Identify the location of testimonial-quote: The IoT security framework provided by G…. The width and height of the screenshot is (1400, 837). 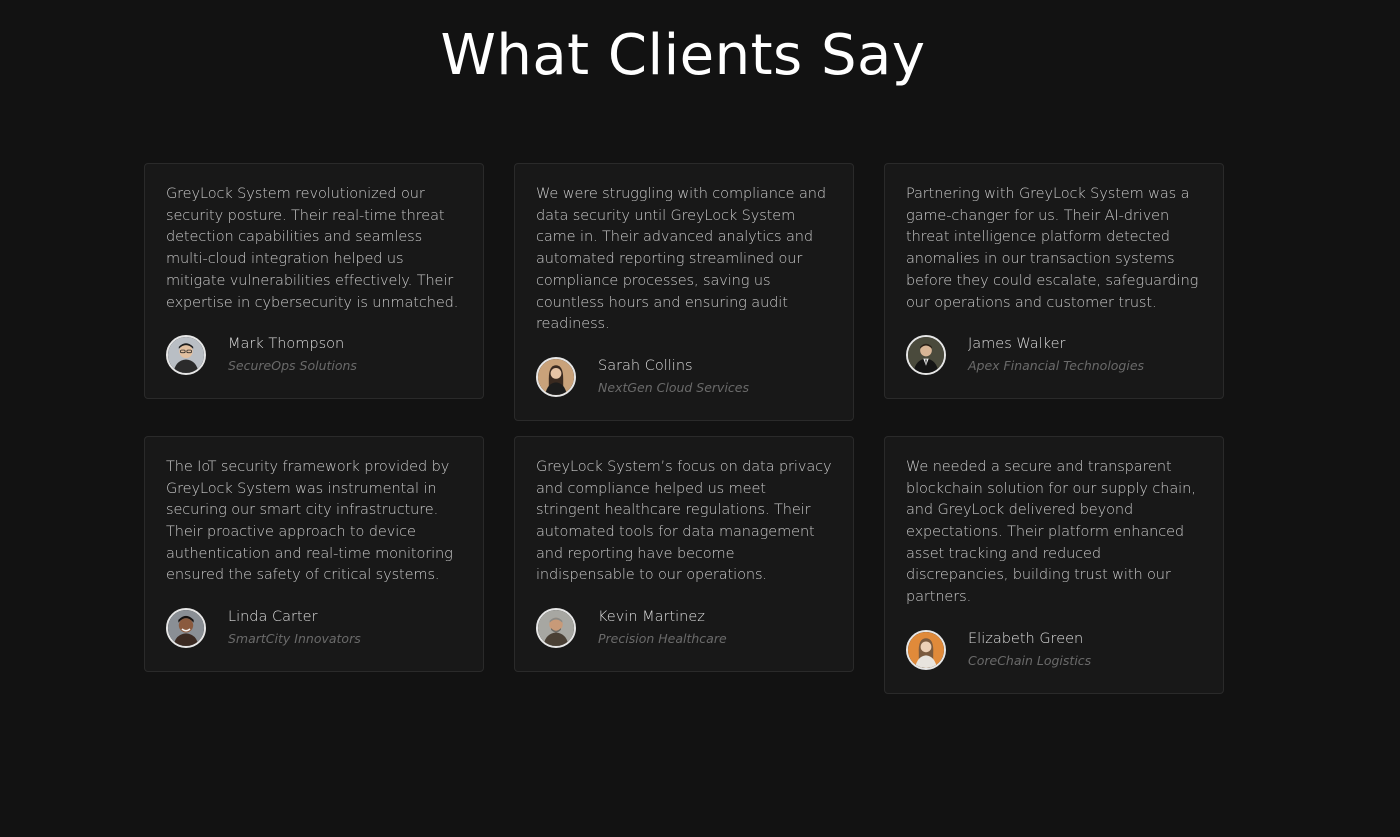
(309, 521).